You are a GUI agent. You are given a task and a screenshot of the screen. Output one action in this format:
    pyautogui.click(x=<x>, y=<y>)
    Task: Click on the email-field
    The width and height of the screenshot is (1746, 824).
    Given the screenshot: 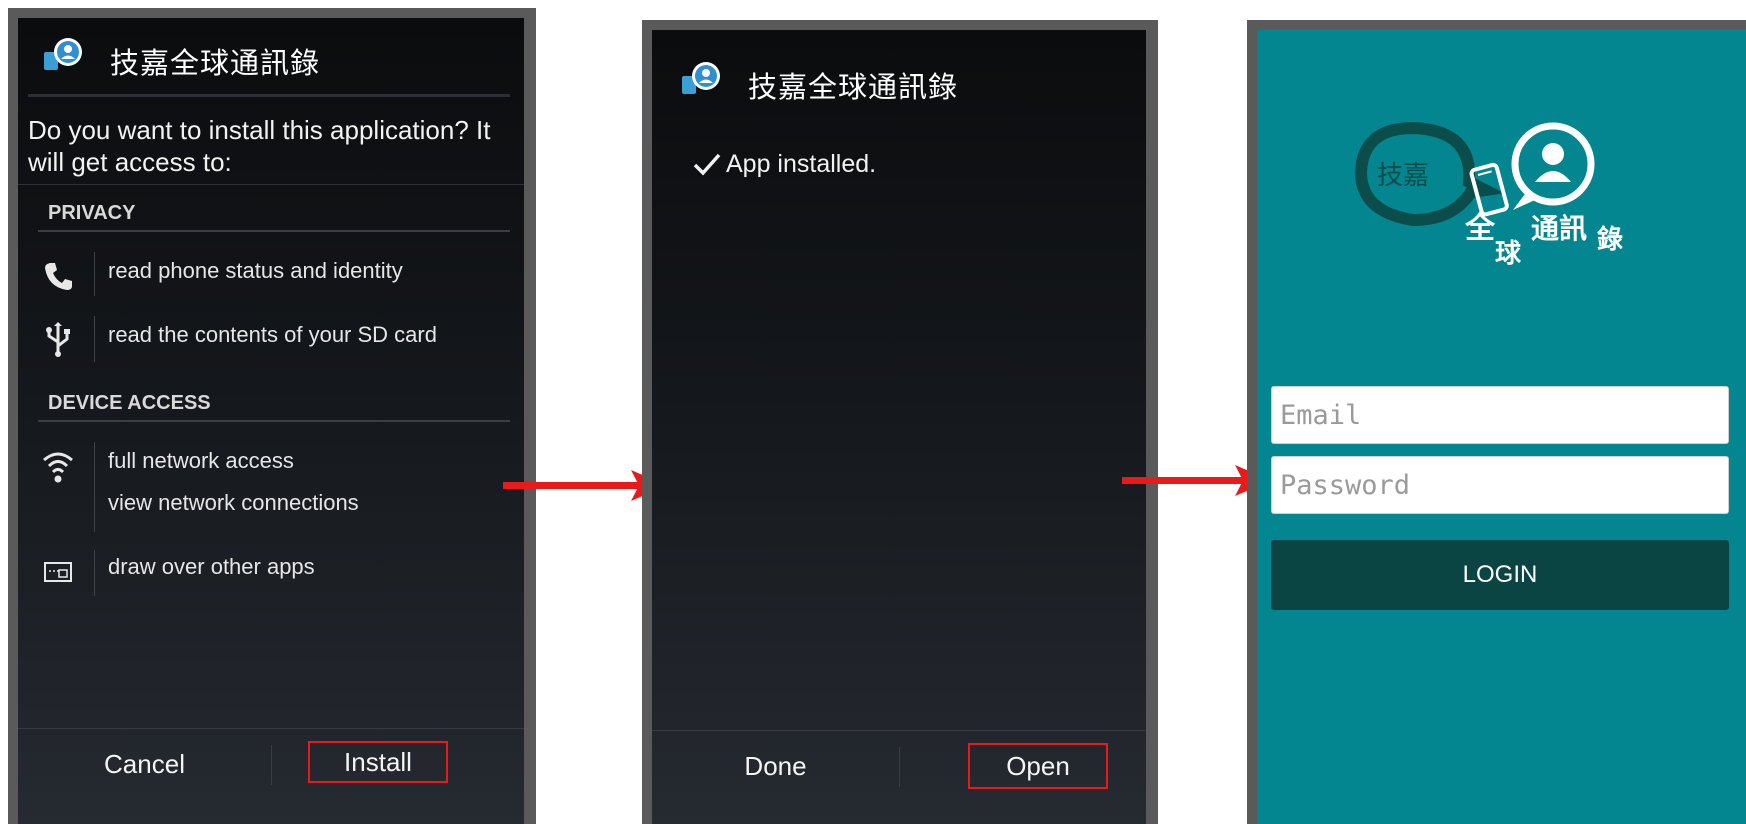 What is the action you would take?
    pyautogui.click(x=1500, y=415)
    